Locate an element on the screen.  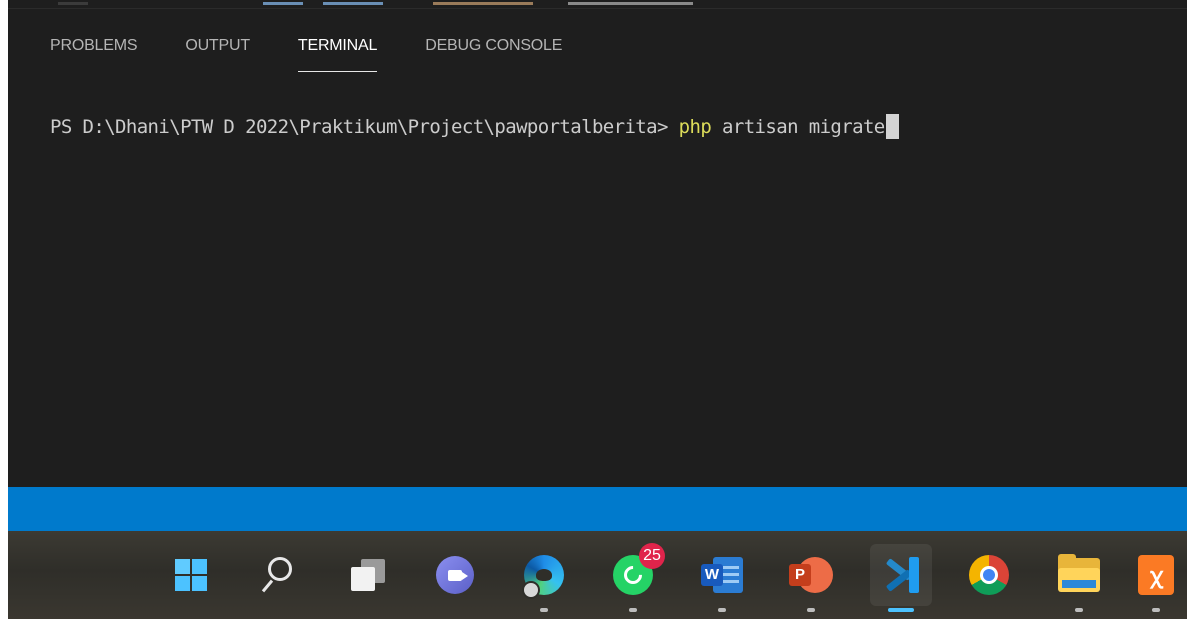
teams-chat-icon is located at coordinates (455, 575).